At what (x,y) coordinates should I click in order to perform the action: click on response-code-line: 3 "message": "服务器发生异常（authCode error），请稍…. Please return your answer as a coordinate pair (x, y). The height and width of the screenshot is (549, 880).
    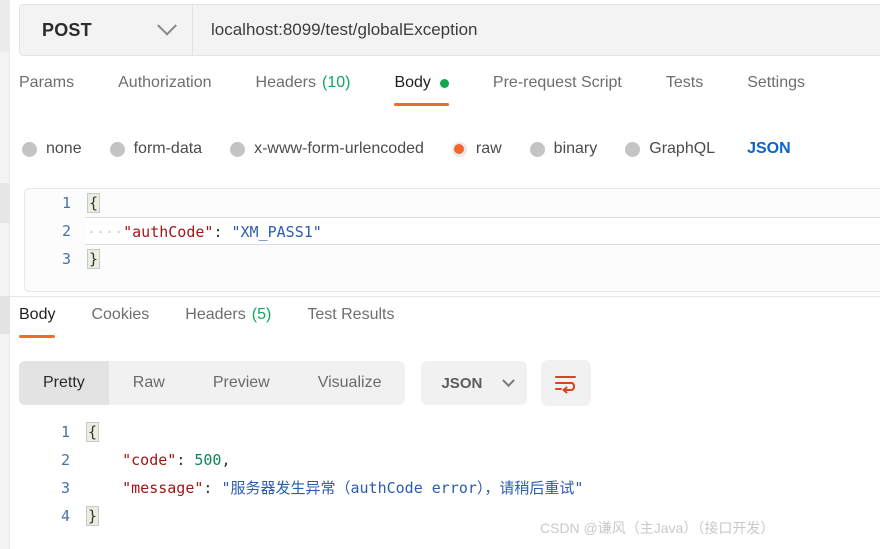
    Looking at the image, I should click on (452, 488).